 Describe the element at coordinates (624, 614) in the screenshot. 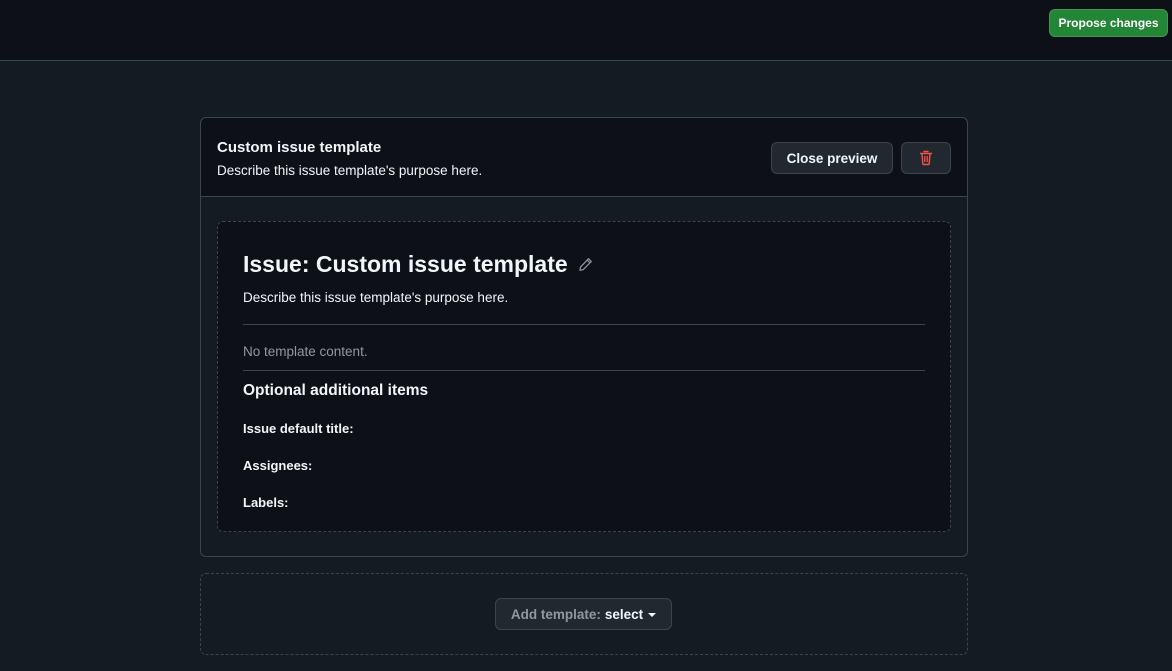

I see `add-template-value: select` at that location.